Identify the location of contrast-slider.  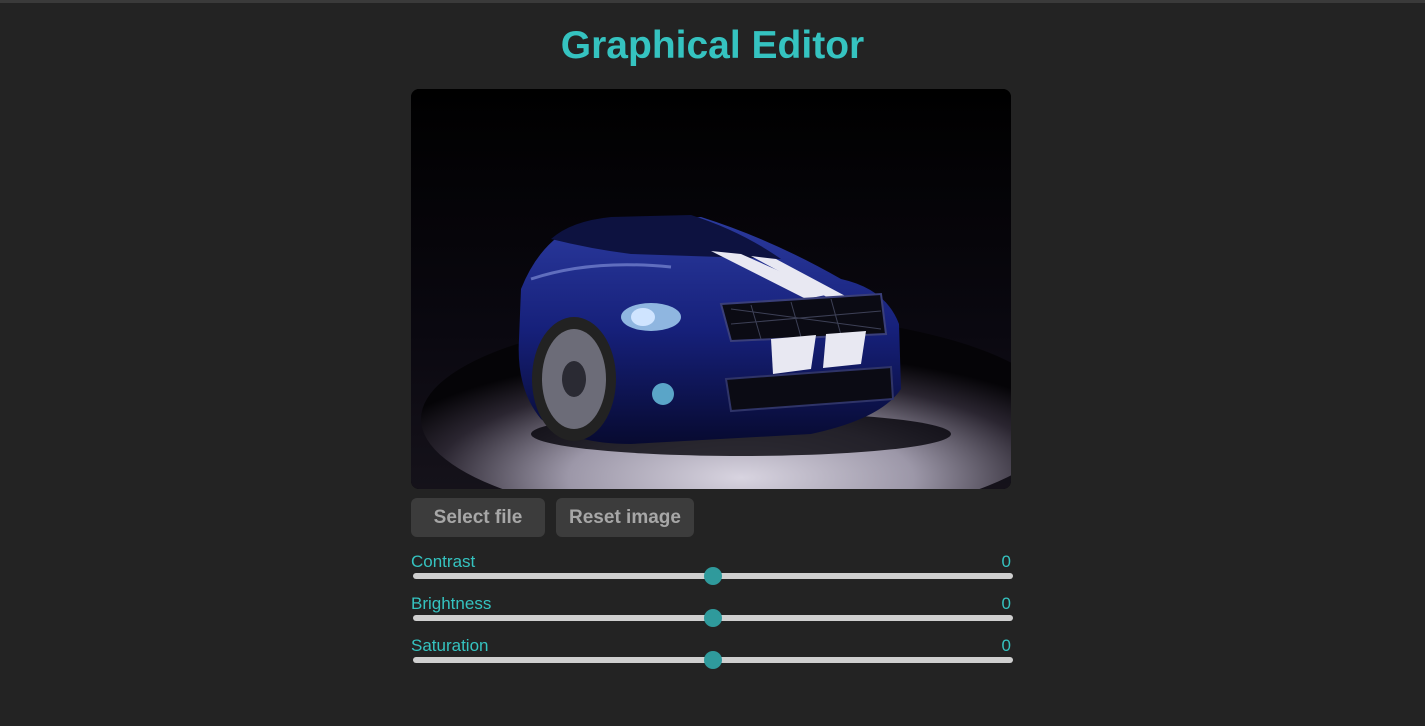
(713, 576).